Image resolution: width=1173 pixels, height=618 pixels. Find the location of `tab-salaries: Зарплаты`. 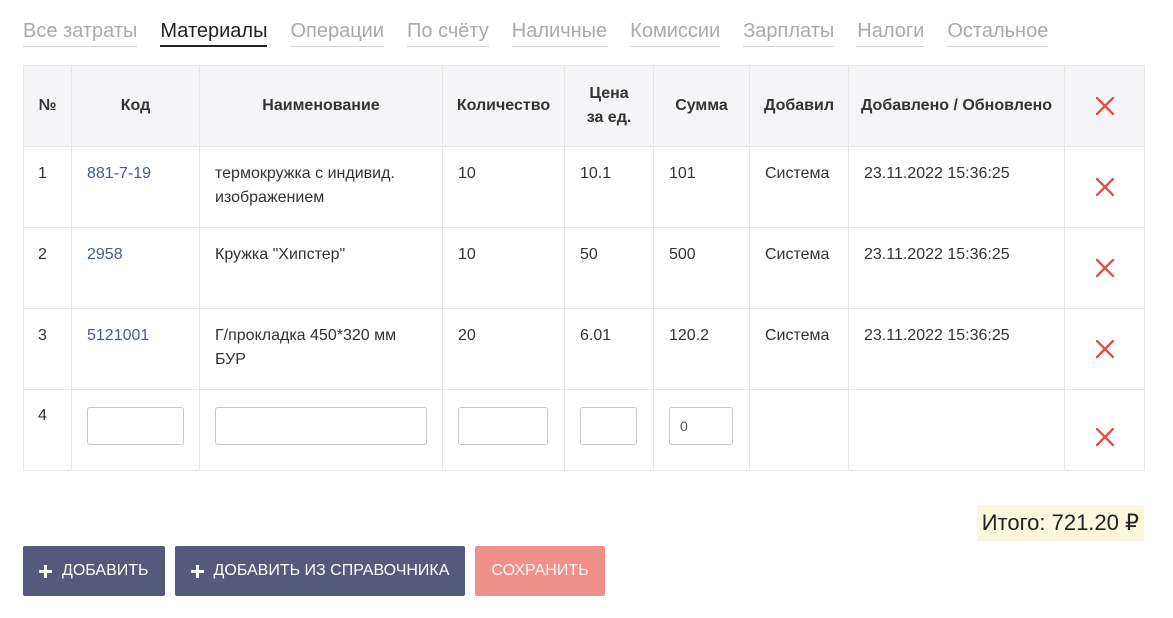

tab-salaries: Зарплаты is located at coordinates (789, 32).